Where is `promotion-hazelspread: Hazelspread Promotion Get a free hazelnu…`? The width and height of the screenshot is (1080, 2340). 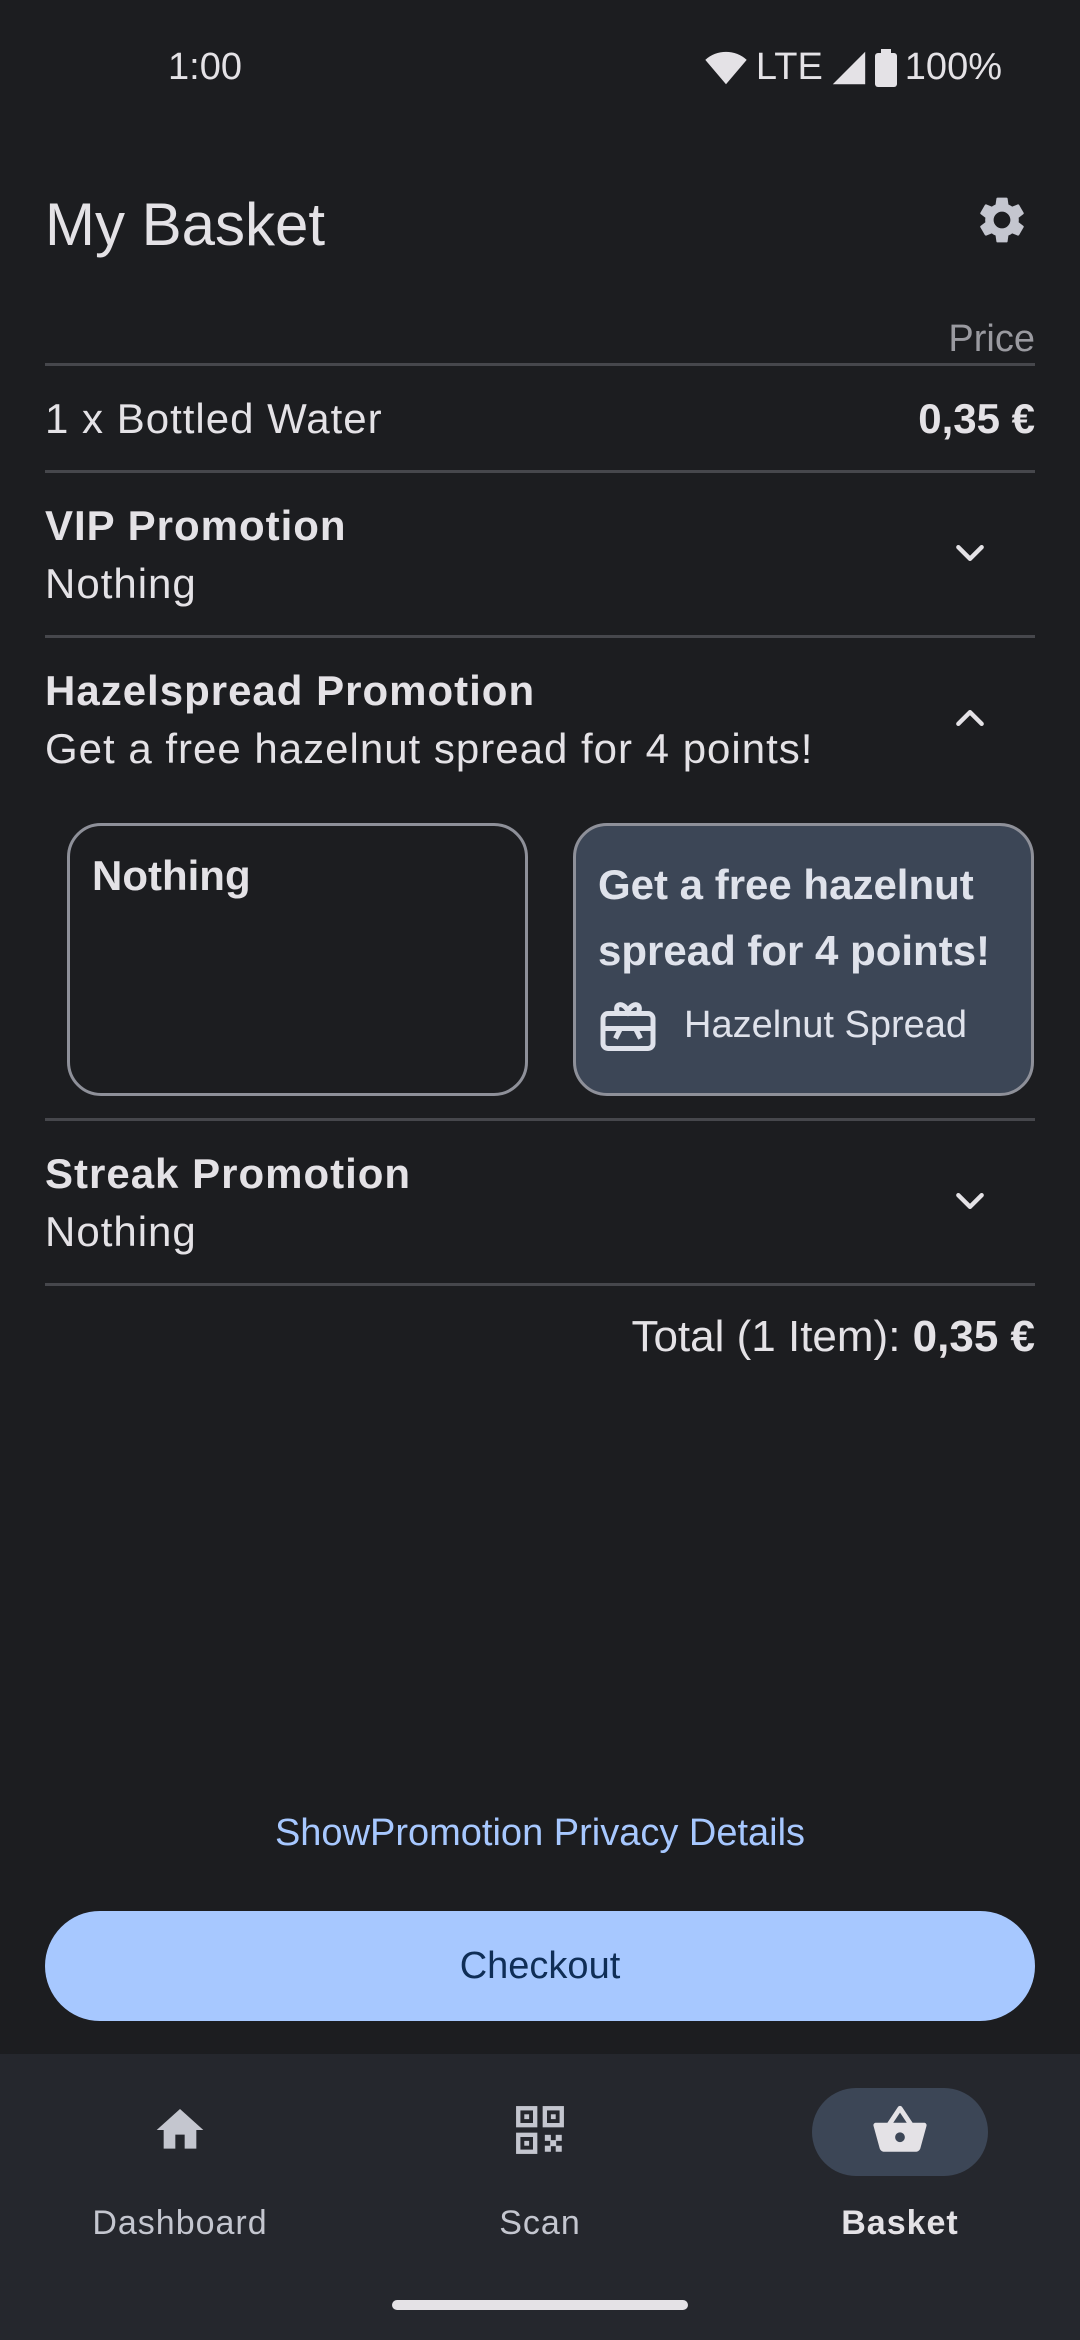
promotion-hazelspread: Hazelspread Promotion Get a free hazelnu… is located at coordinates (540, 727).